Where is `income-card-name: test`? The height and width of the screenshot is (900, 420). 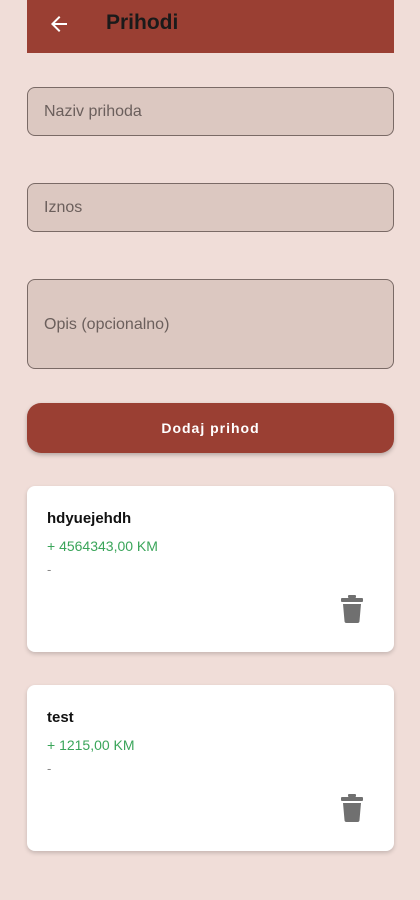 income-card-name: test is located at coordinates (60, 717).